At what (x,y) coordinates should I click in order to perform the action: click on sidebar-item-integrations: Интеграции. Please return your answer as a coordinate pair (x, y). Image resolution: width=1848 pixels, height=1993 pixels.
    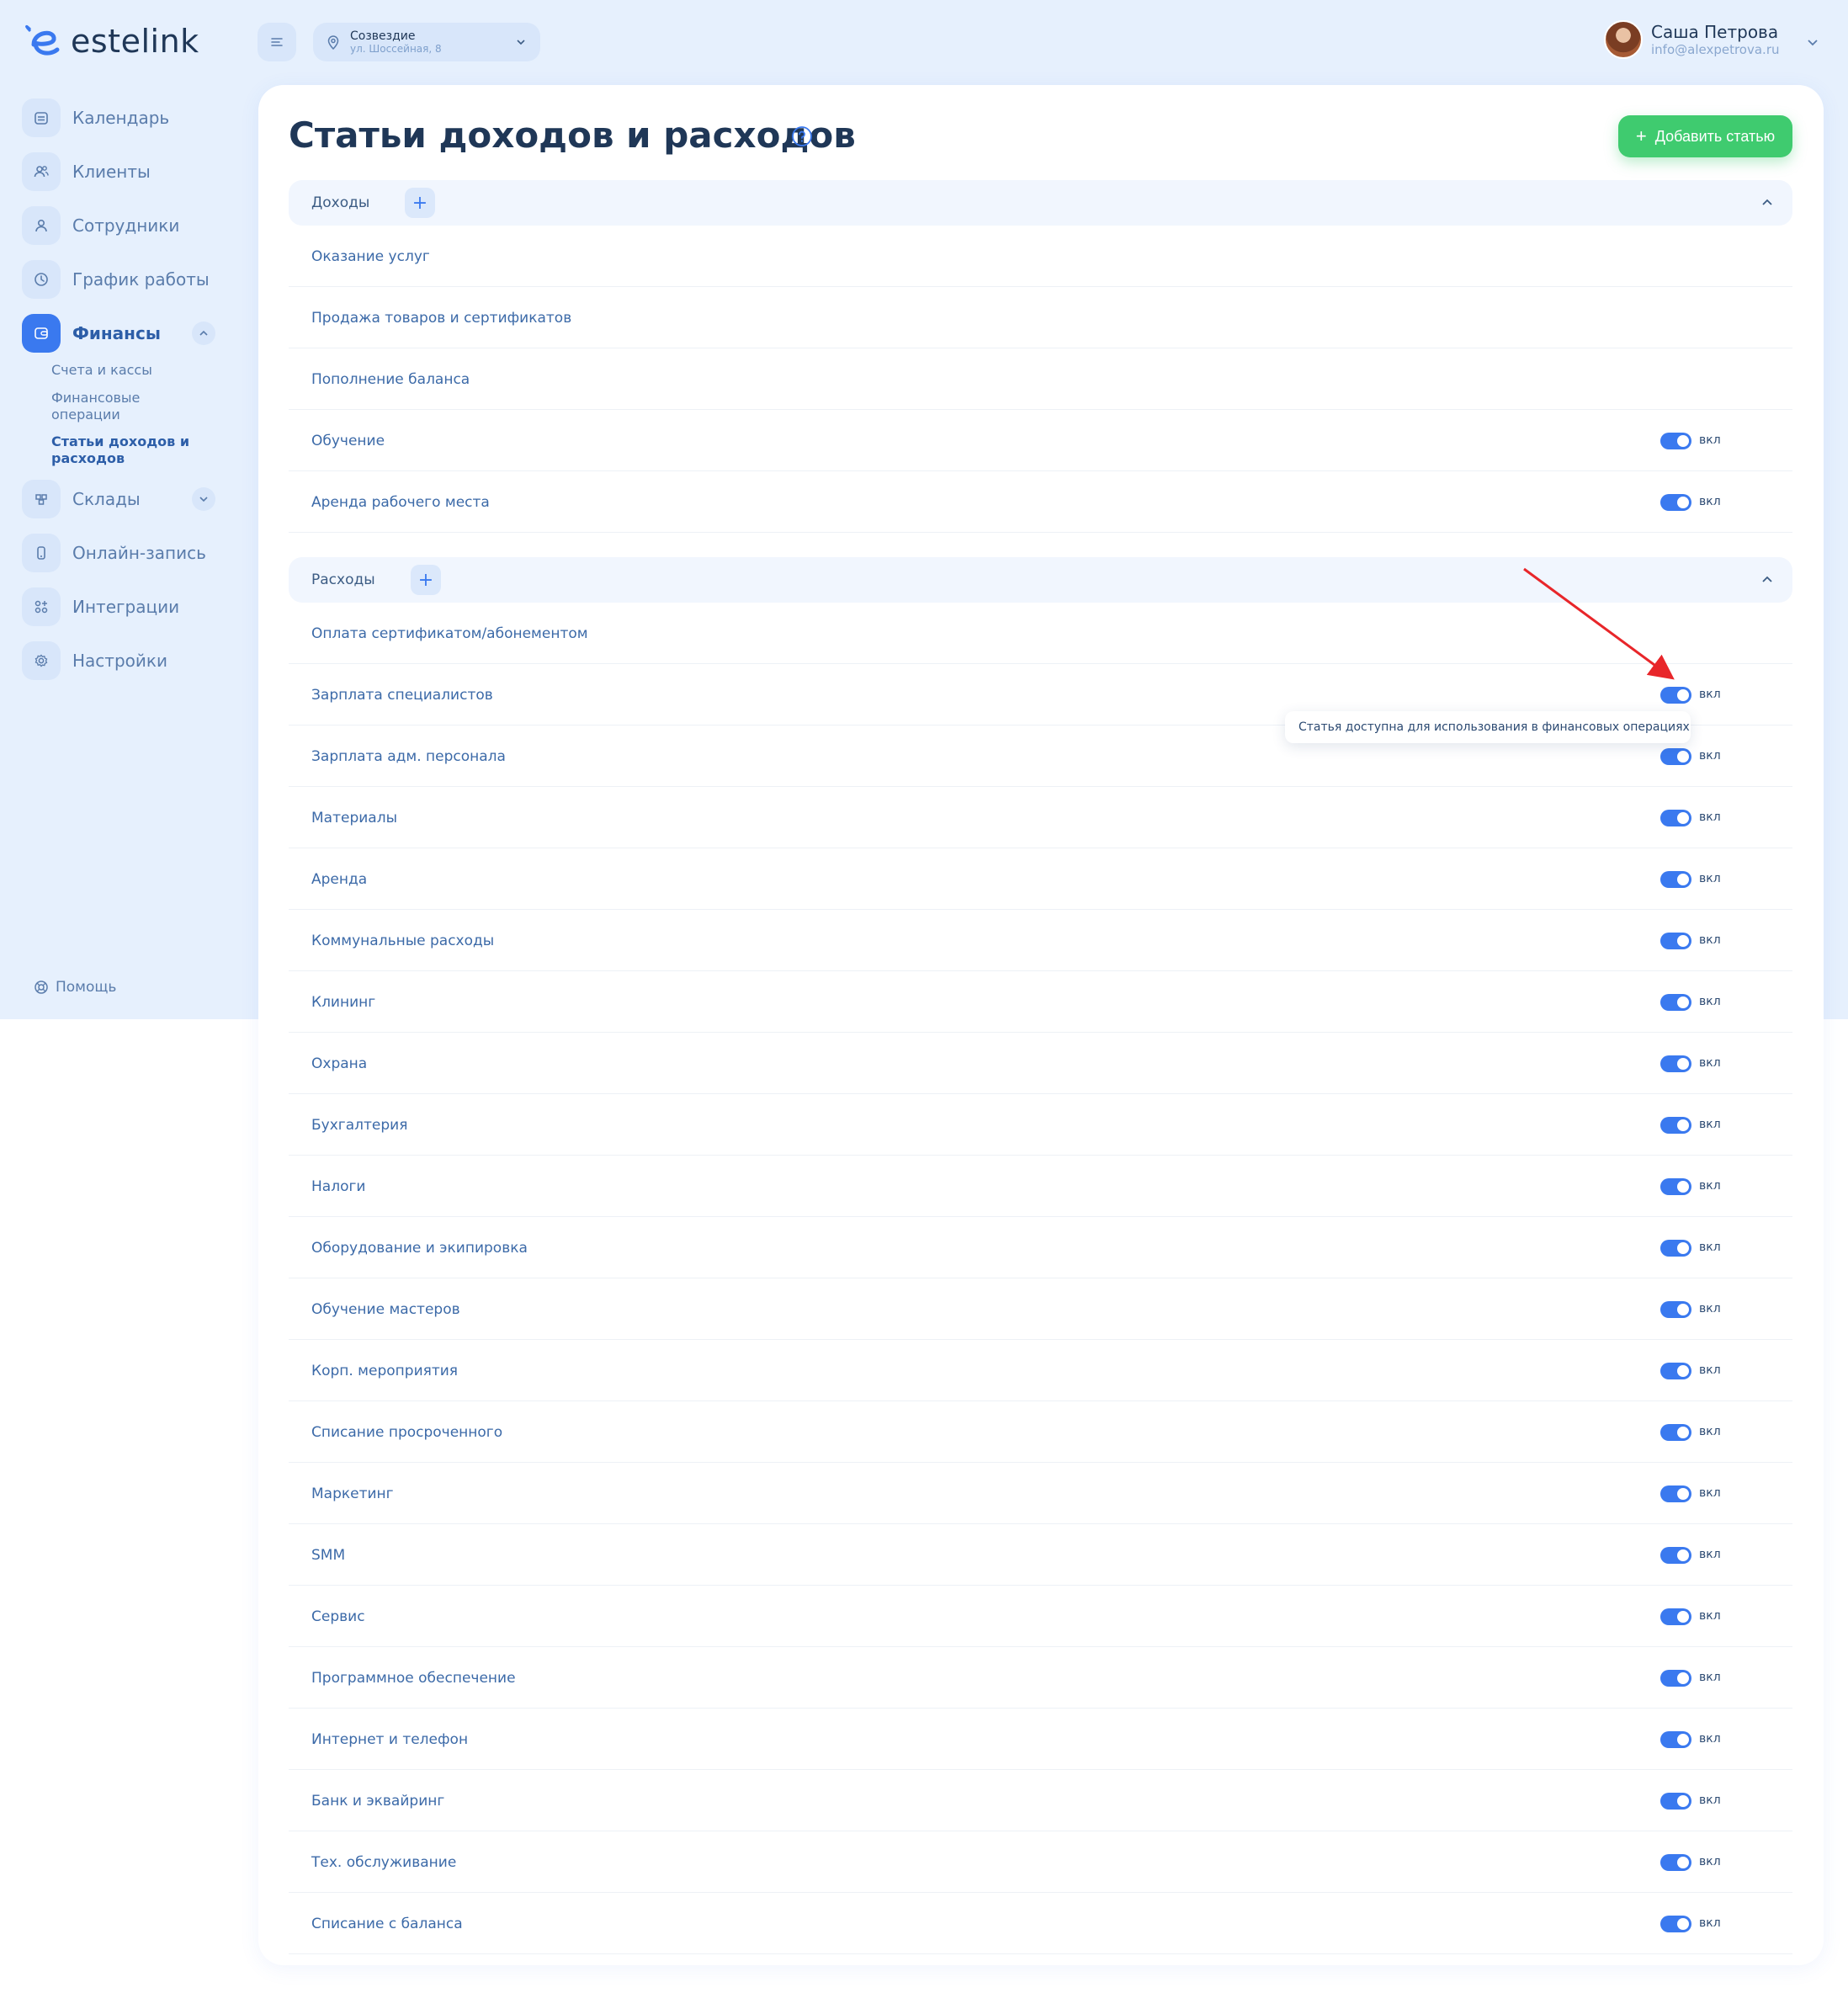
    Looking at the image, I should click on (118, 607).